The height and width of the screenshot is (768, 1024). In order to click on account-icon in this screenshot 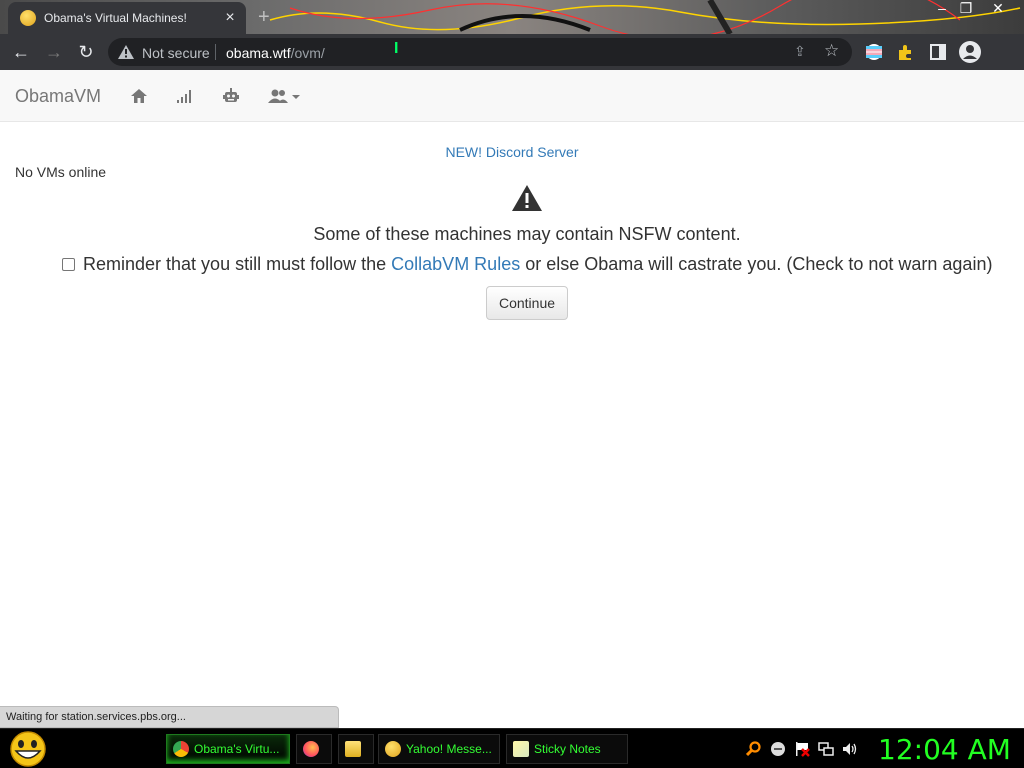, I will do `click(970, 52)`.